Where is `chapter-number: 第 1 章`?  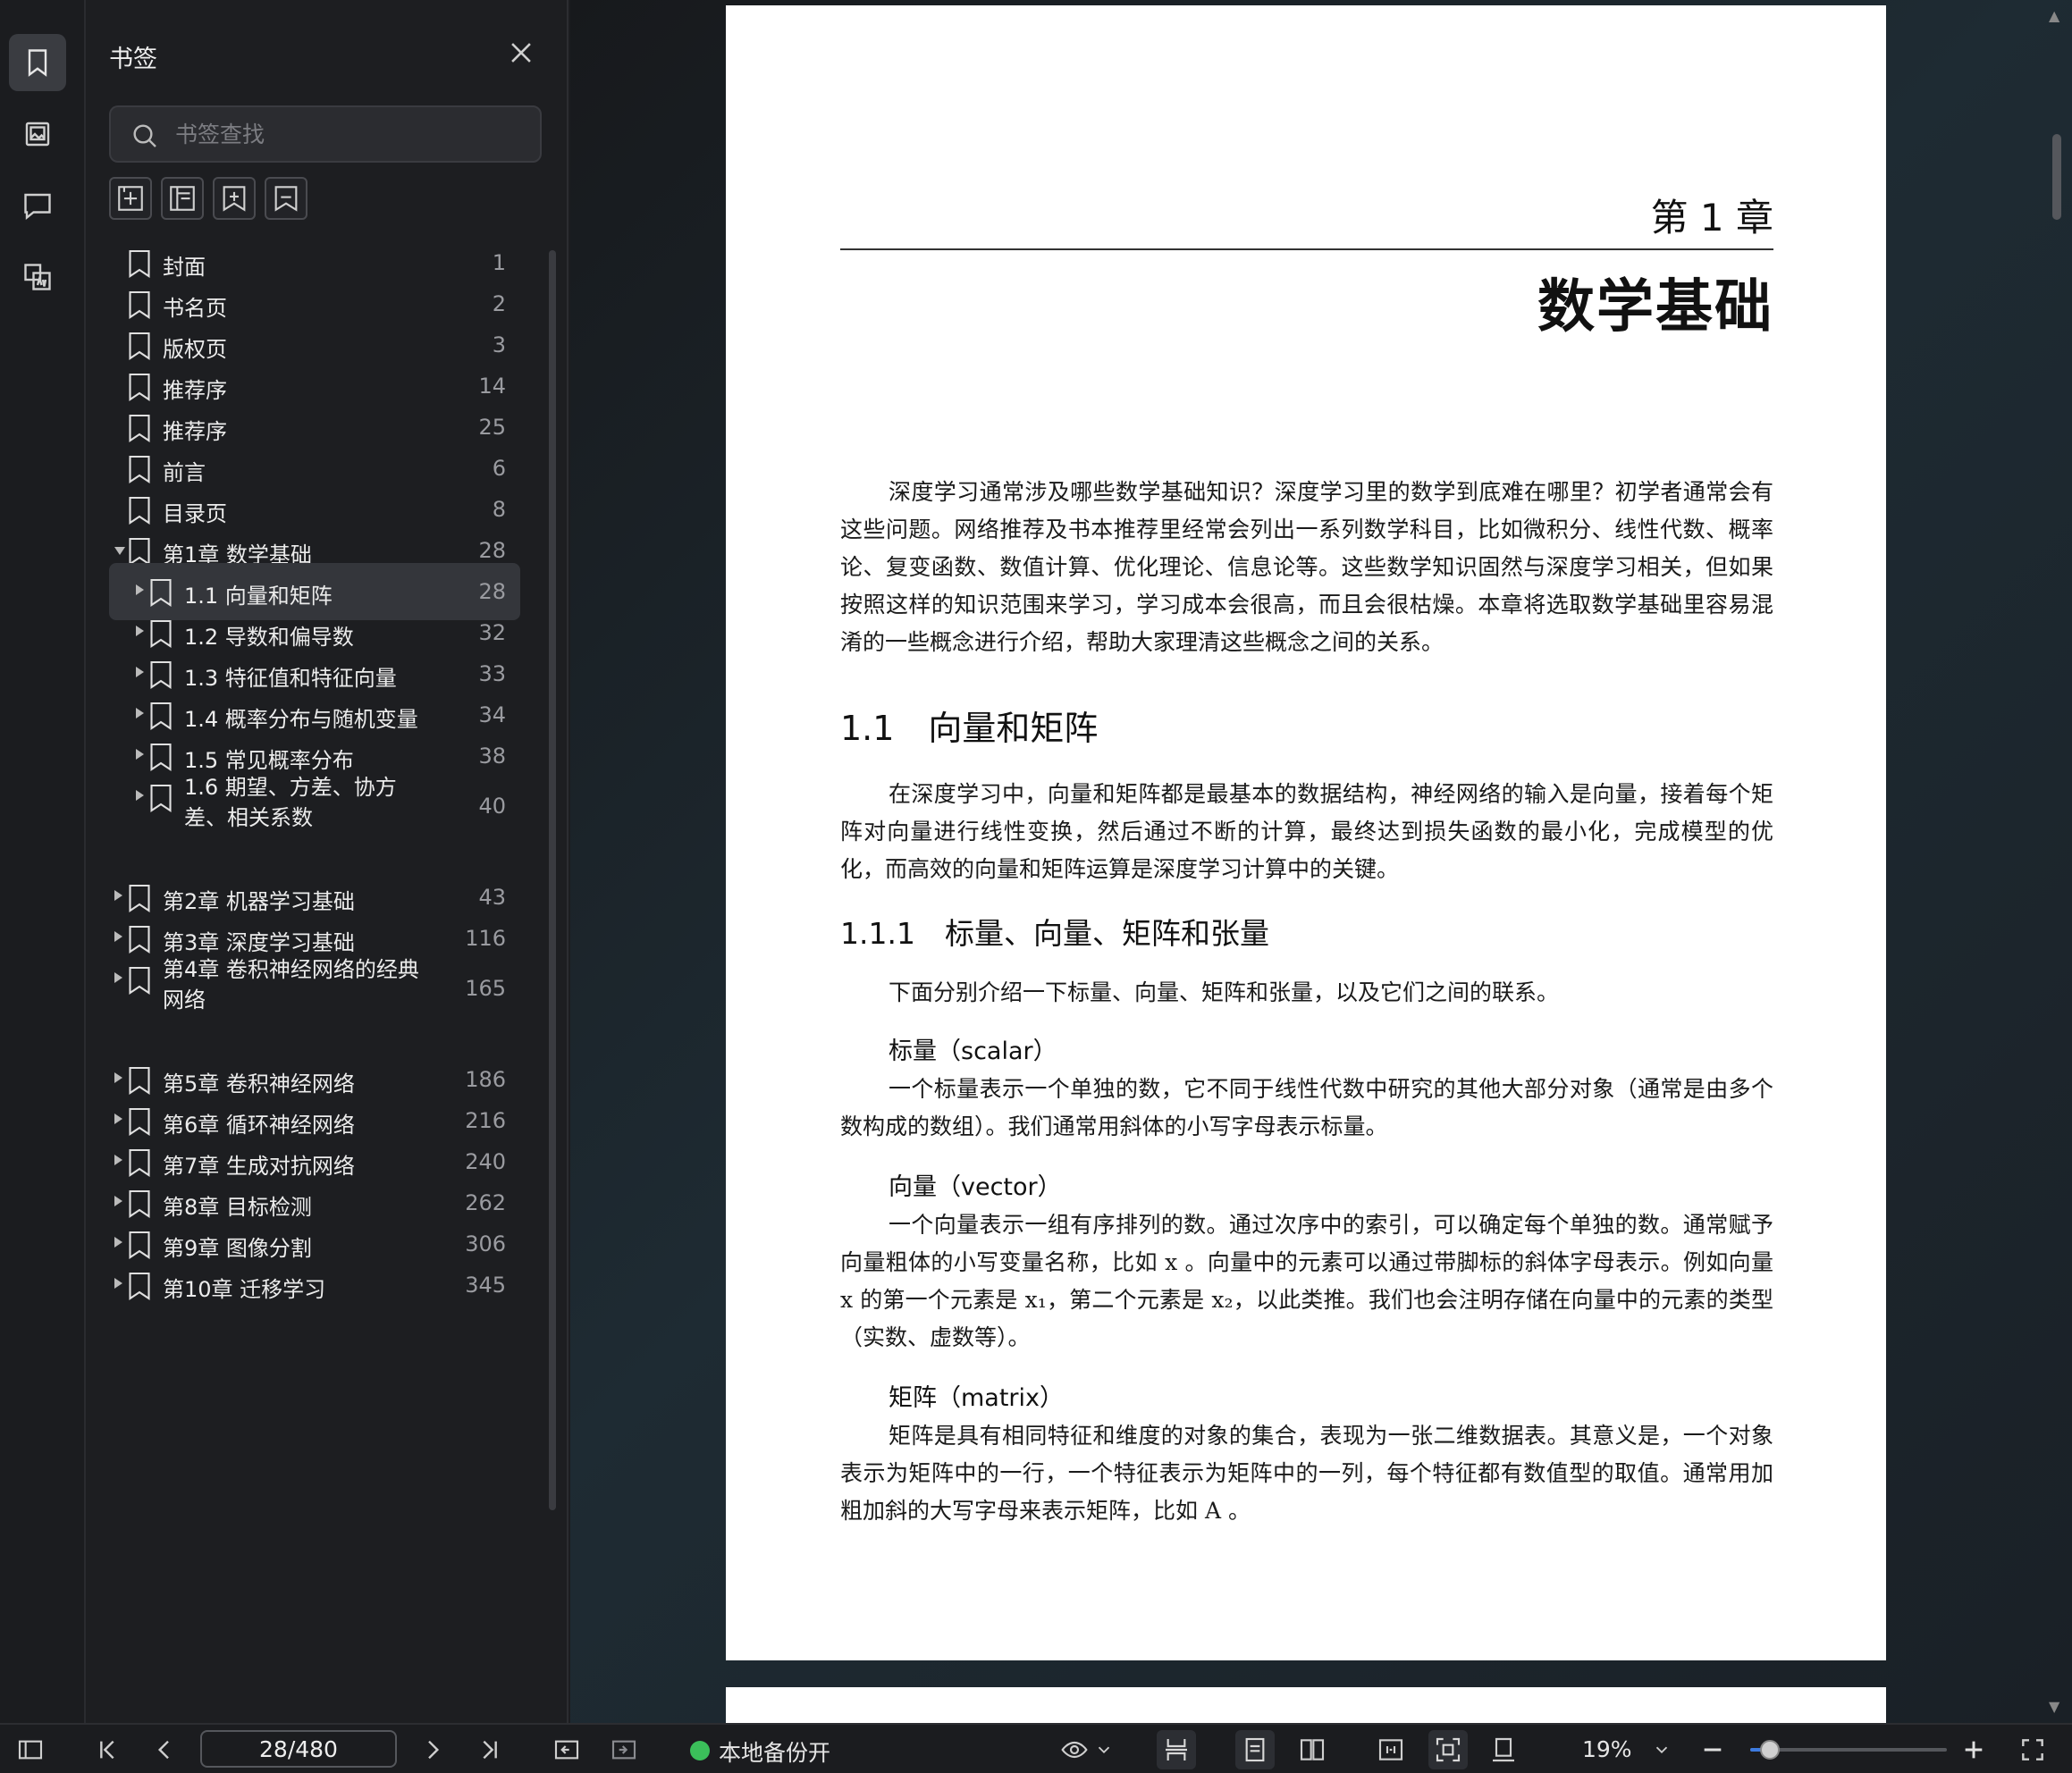 chapter-number: 第 1 章 is located at coordinates (1712, 218).